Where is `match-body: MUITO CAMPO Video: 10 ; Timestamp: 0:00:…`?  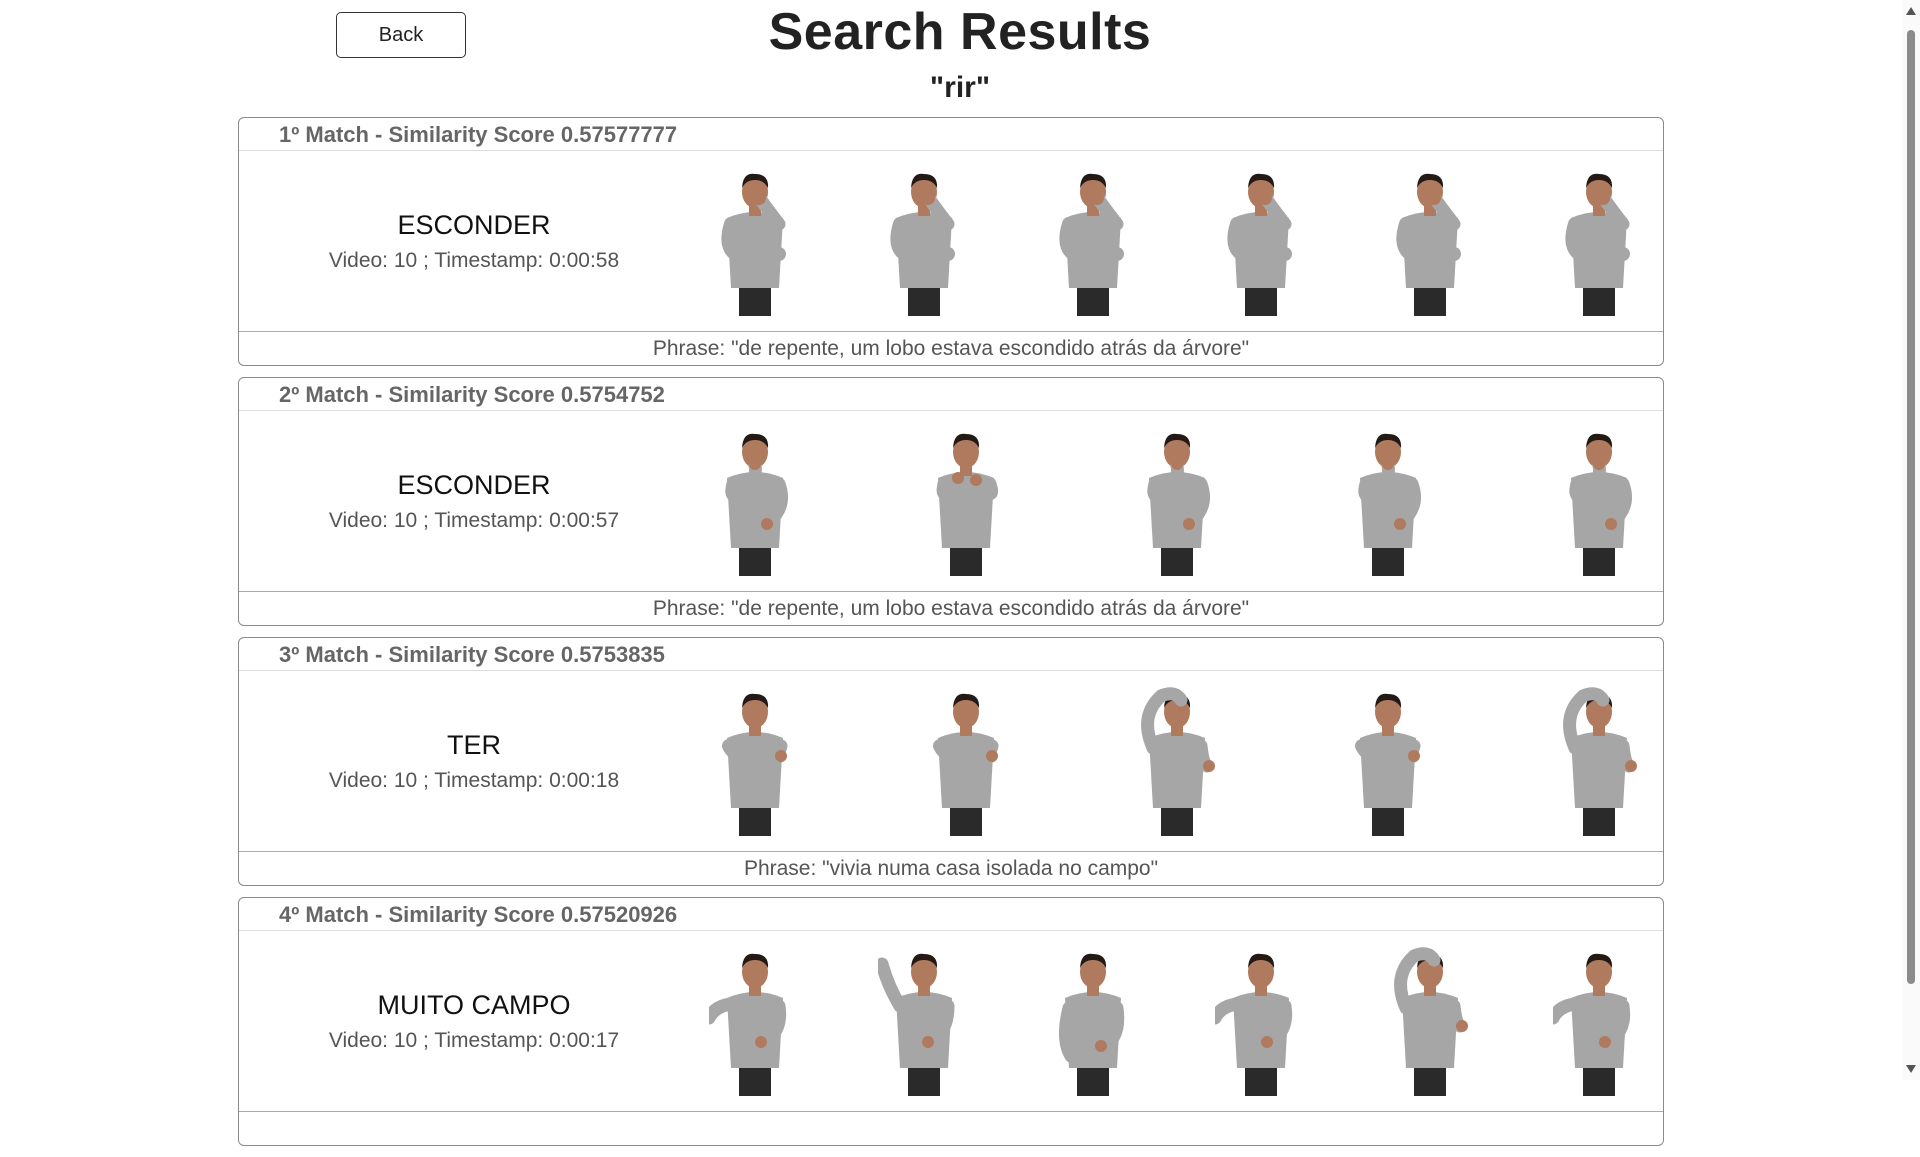 match-body: MUITO CAMPO Video: 10 ; Timestamp: 0:00:… is located at coordinates (951, 1021).